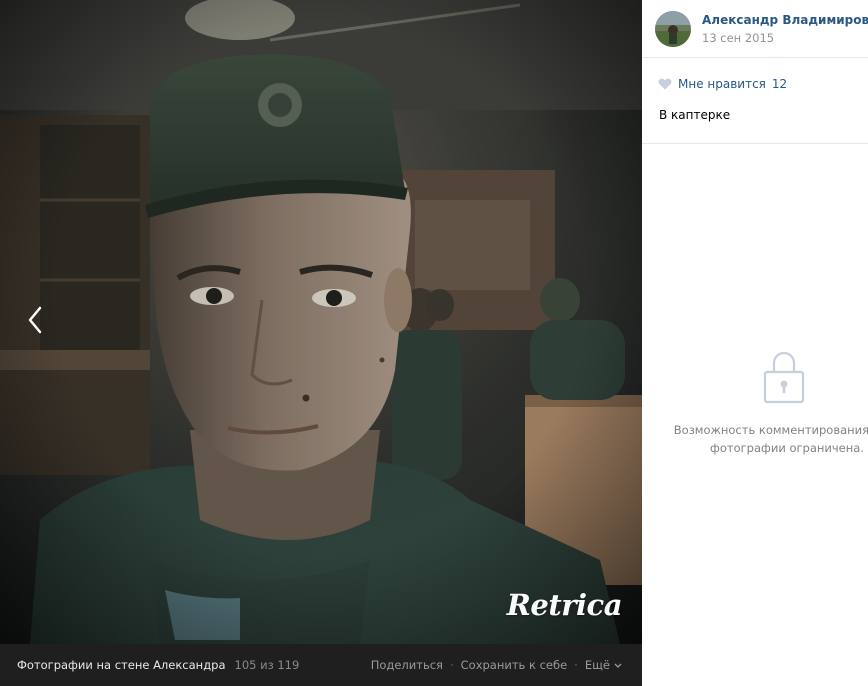 Image resolution: width=868 pixels, height=686 pixels. Describe the element at coordinates (755, 29) in the screenshot. I see `author-header: Александр Владимирович 13 сен 2015` at that location.